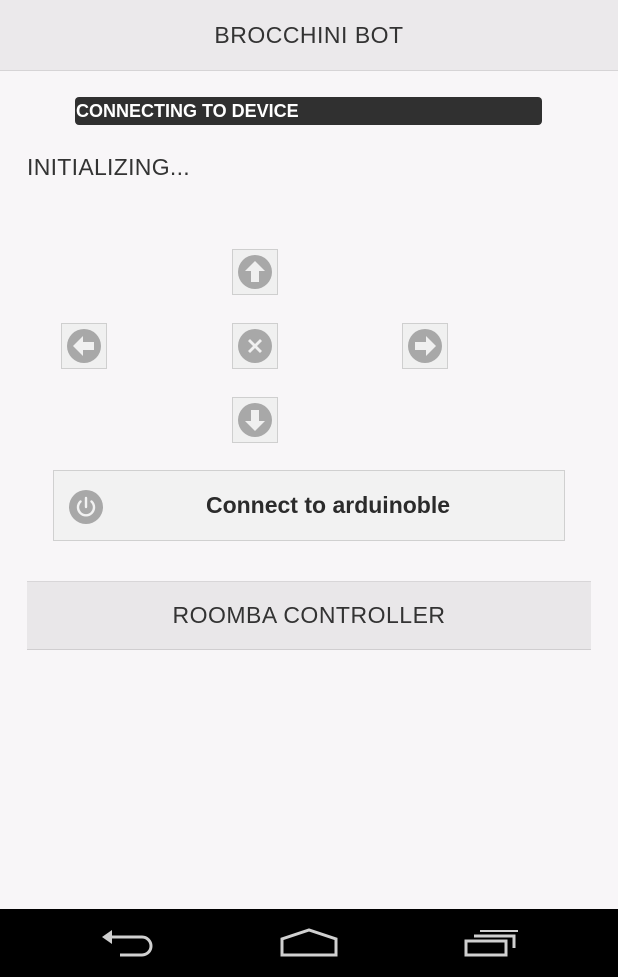 This screenshot has height=977, width=618. What do you see at coordinates (309, 615) in the screenshot?
I see `roomba-controller-button: ROOMBA CONTROLLER` at bounding box center [309, 615].